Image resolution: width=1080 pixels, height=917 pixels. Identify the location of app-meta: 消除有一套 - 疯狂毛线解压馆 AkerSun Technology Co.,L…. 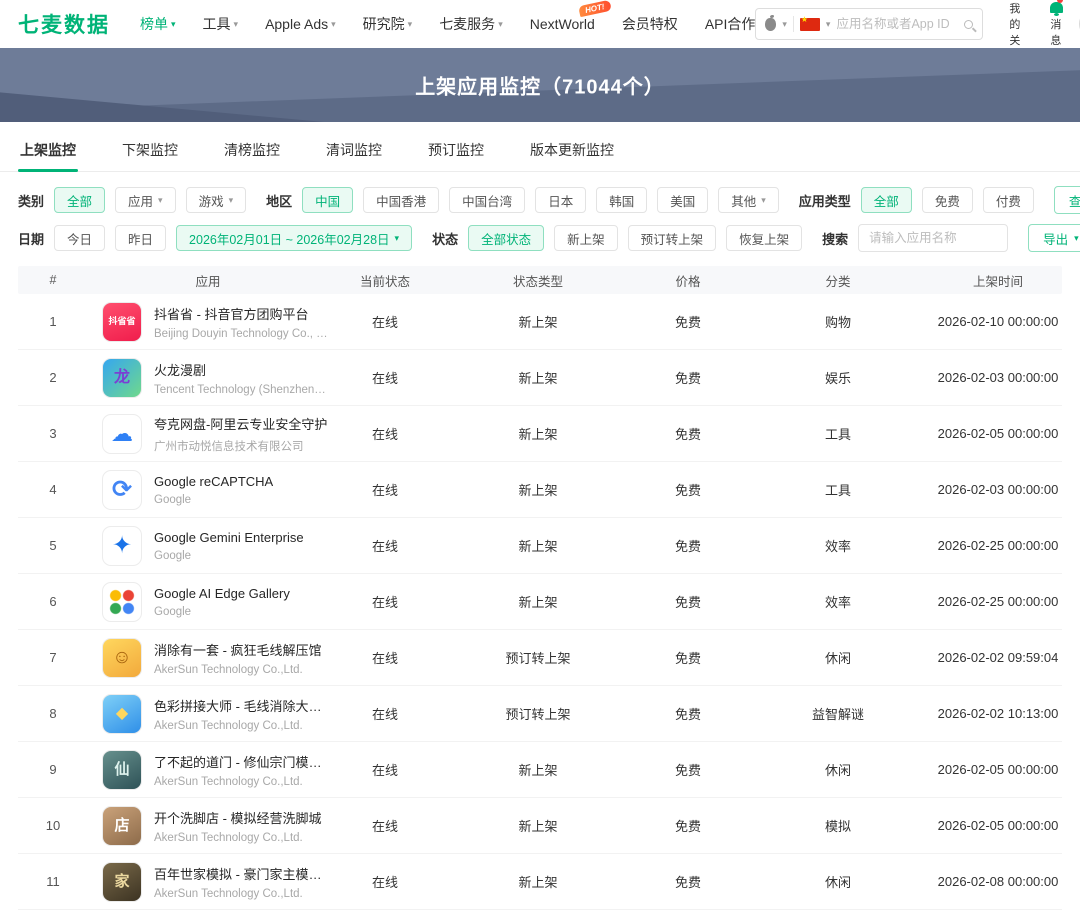
(238, 658).